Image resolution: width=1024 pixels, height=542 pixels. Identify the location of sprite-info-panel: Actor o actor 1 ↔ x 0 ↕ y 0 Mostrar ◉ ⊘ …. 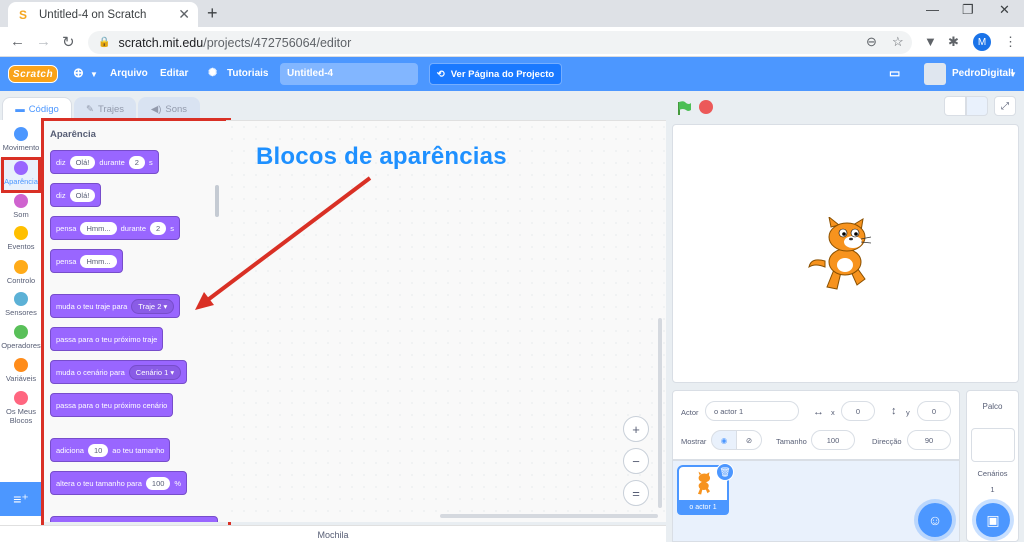
(816, 425).